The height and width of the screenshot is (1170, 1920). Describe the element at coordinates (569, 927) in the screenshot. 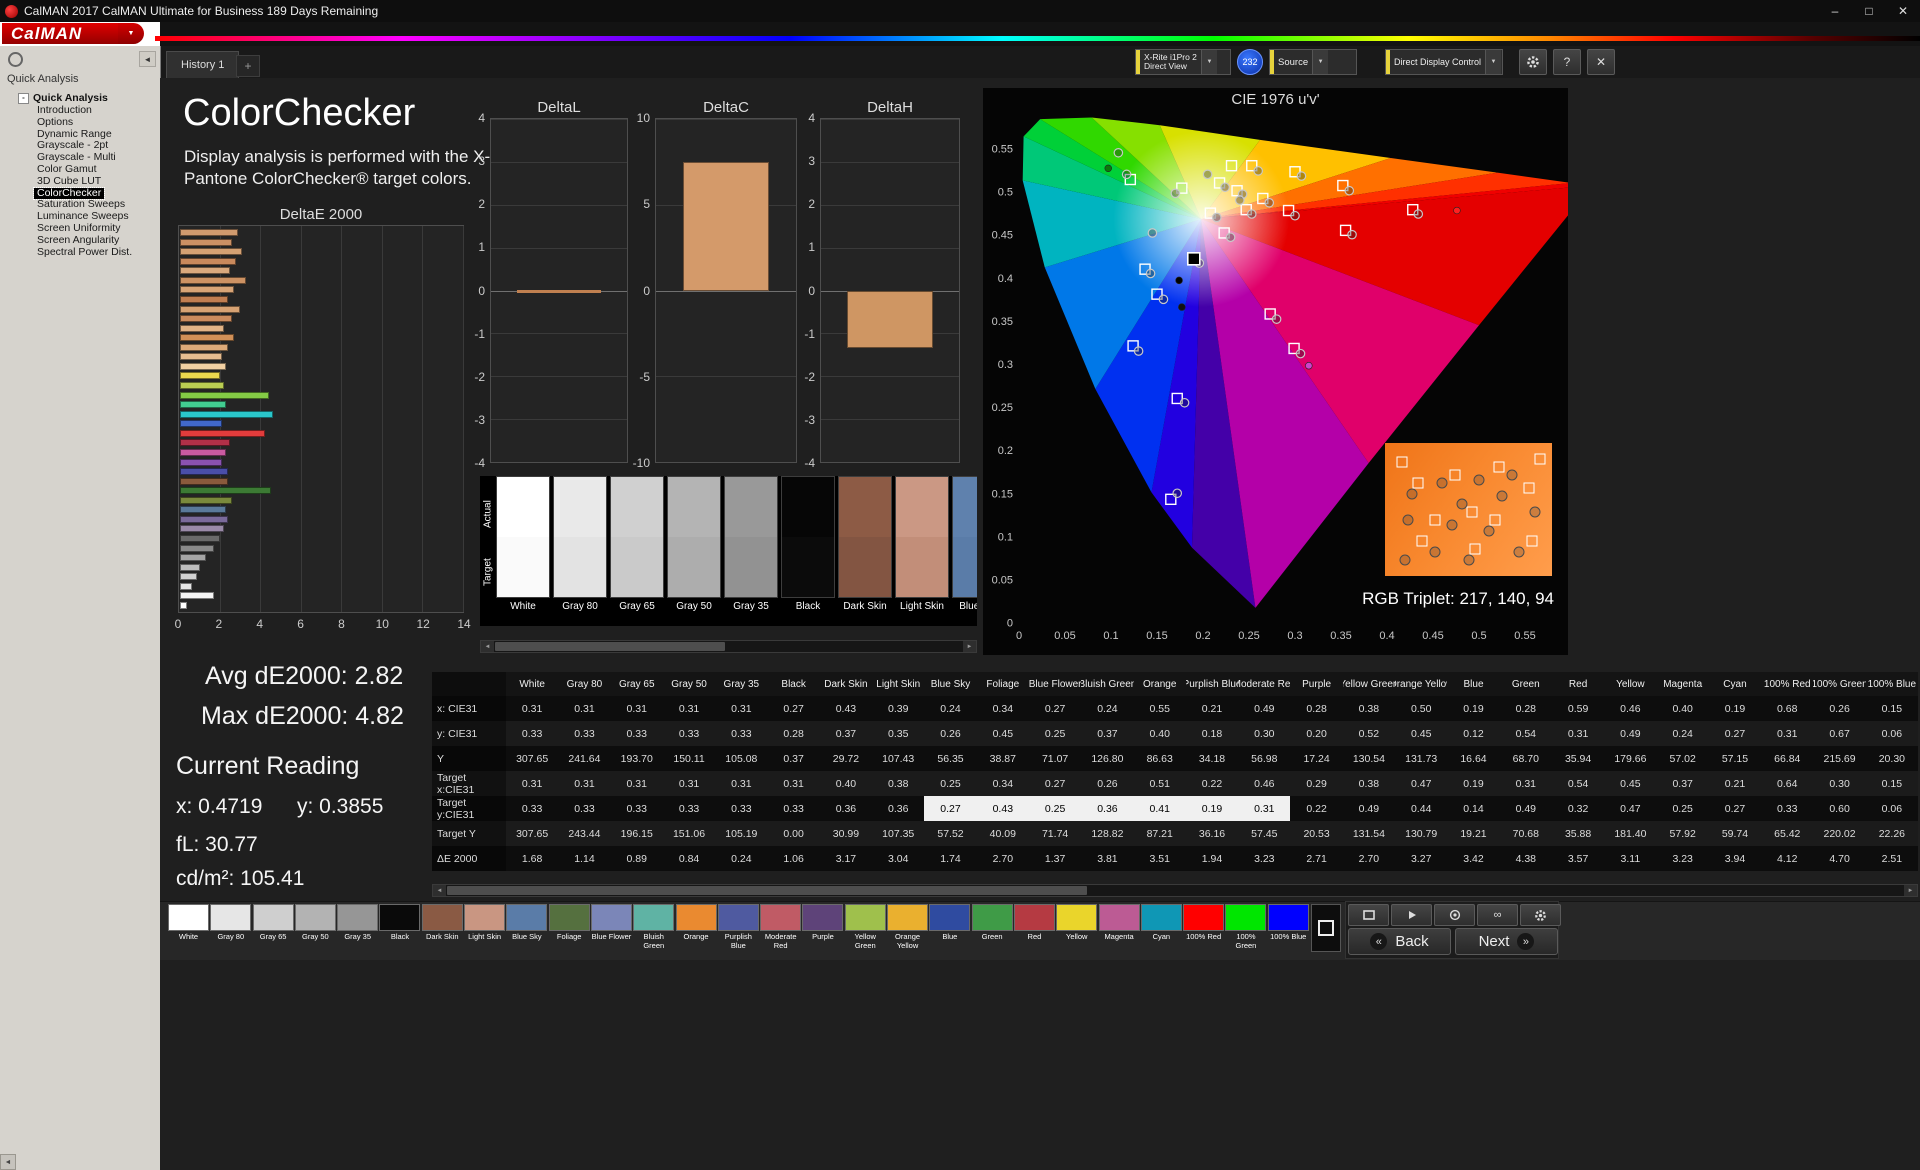

I see `patch-foliage: Foliage` at that location.